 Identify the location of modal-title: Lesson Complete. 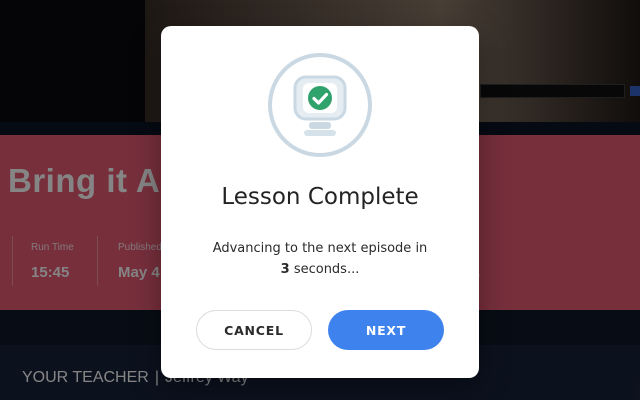
(320, 197).